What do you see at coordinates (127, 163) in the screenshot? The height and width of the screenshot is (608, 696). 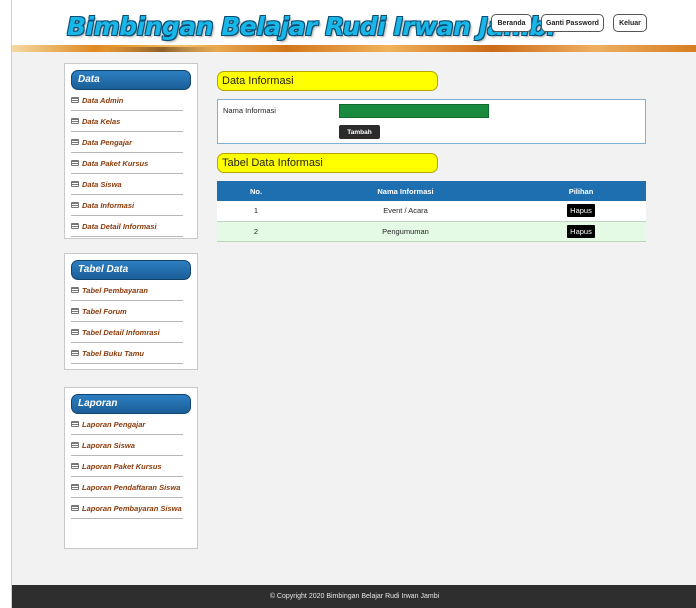 I see `sidebar-item-data-paket-kursus: Data Paket Kursus` at bounding box center [127, 163].